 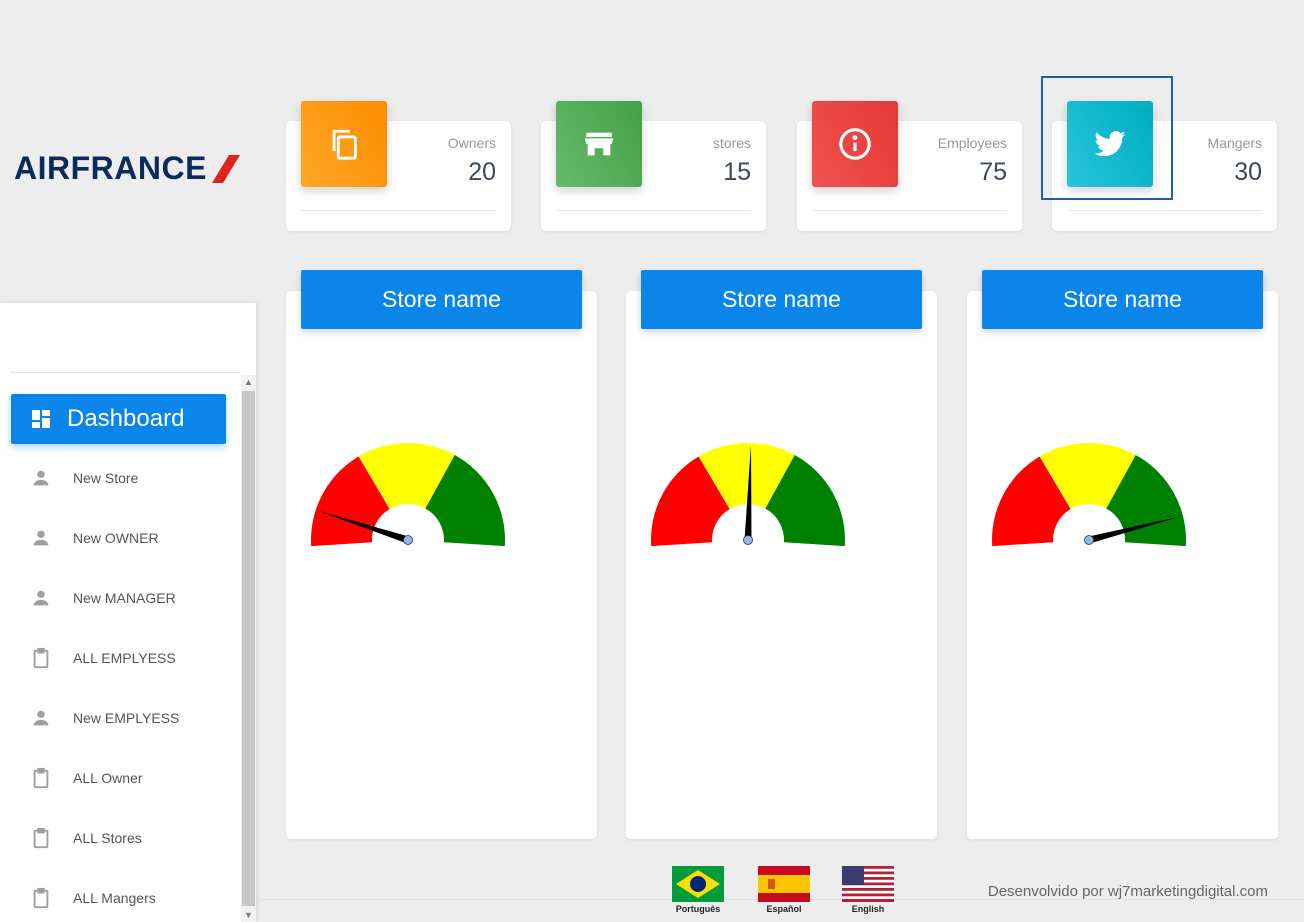 What do you see at coordinates (909, 166) in the screenshot?
I see `stat-card-employees: Employees 75` at bounding box center [909, 166].